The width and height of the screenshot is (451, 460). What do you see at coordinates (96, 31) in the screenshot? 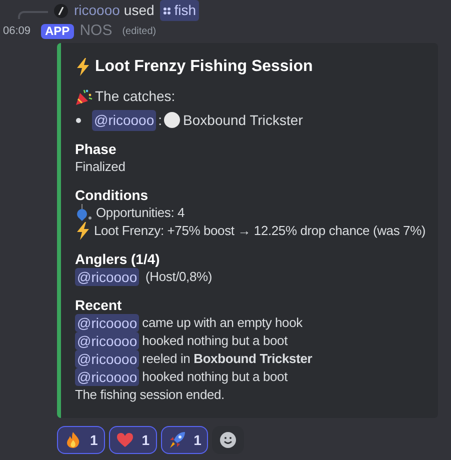
I see `author-name: NOS` at bounding box center [96, 31].